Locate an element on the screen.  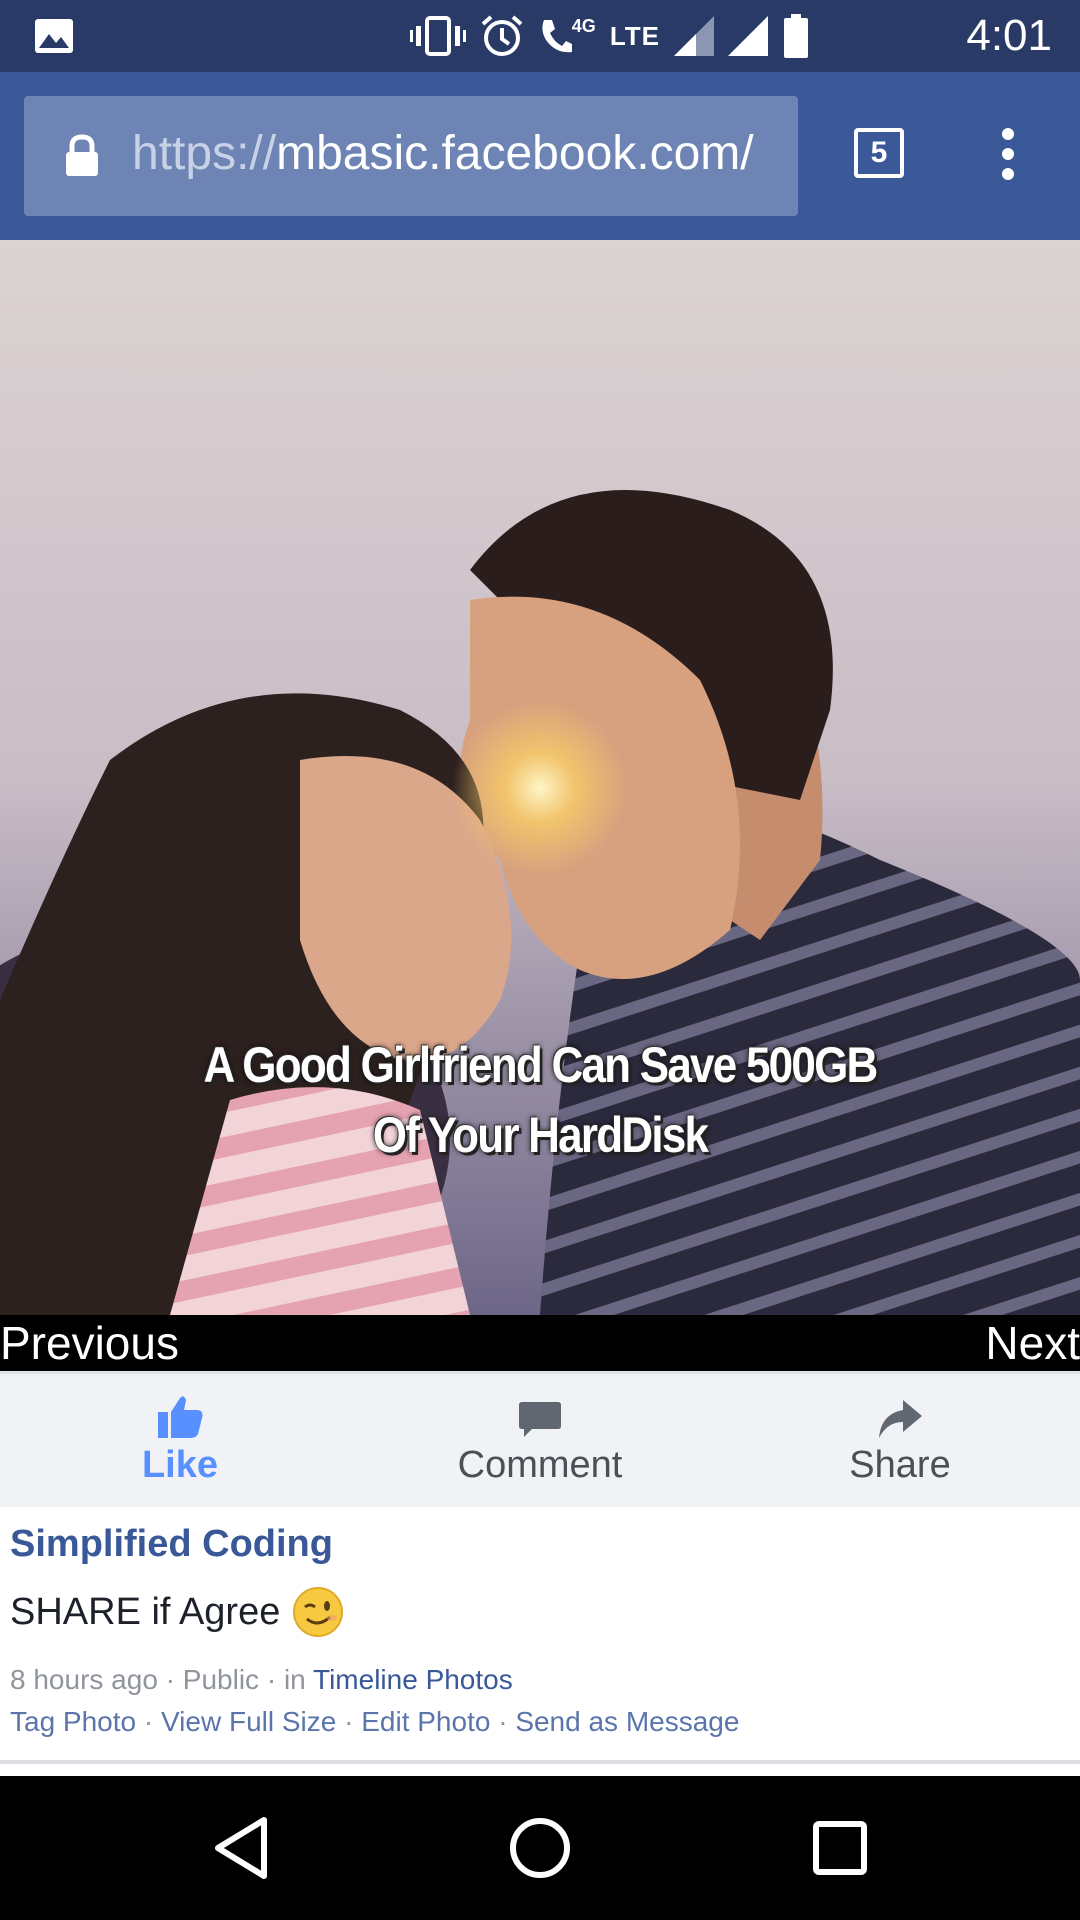
comment-label: Comment is located at coordinates (540, 1465).